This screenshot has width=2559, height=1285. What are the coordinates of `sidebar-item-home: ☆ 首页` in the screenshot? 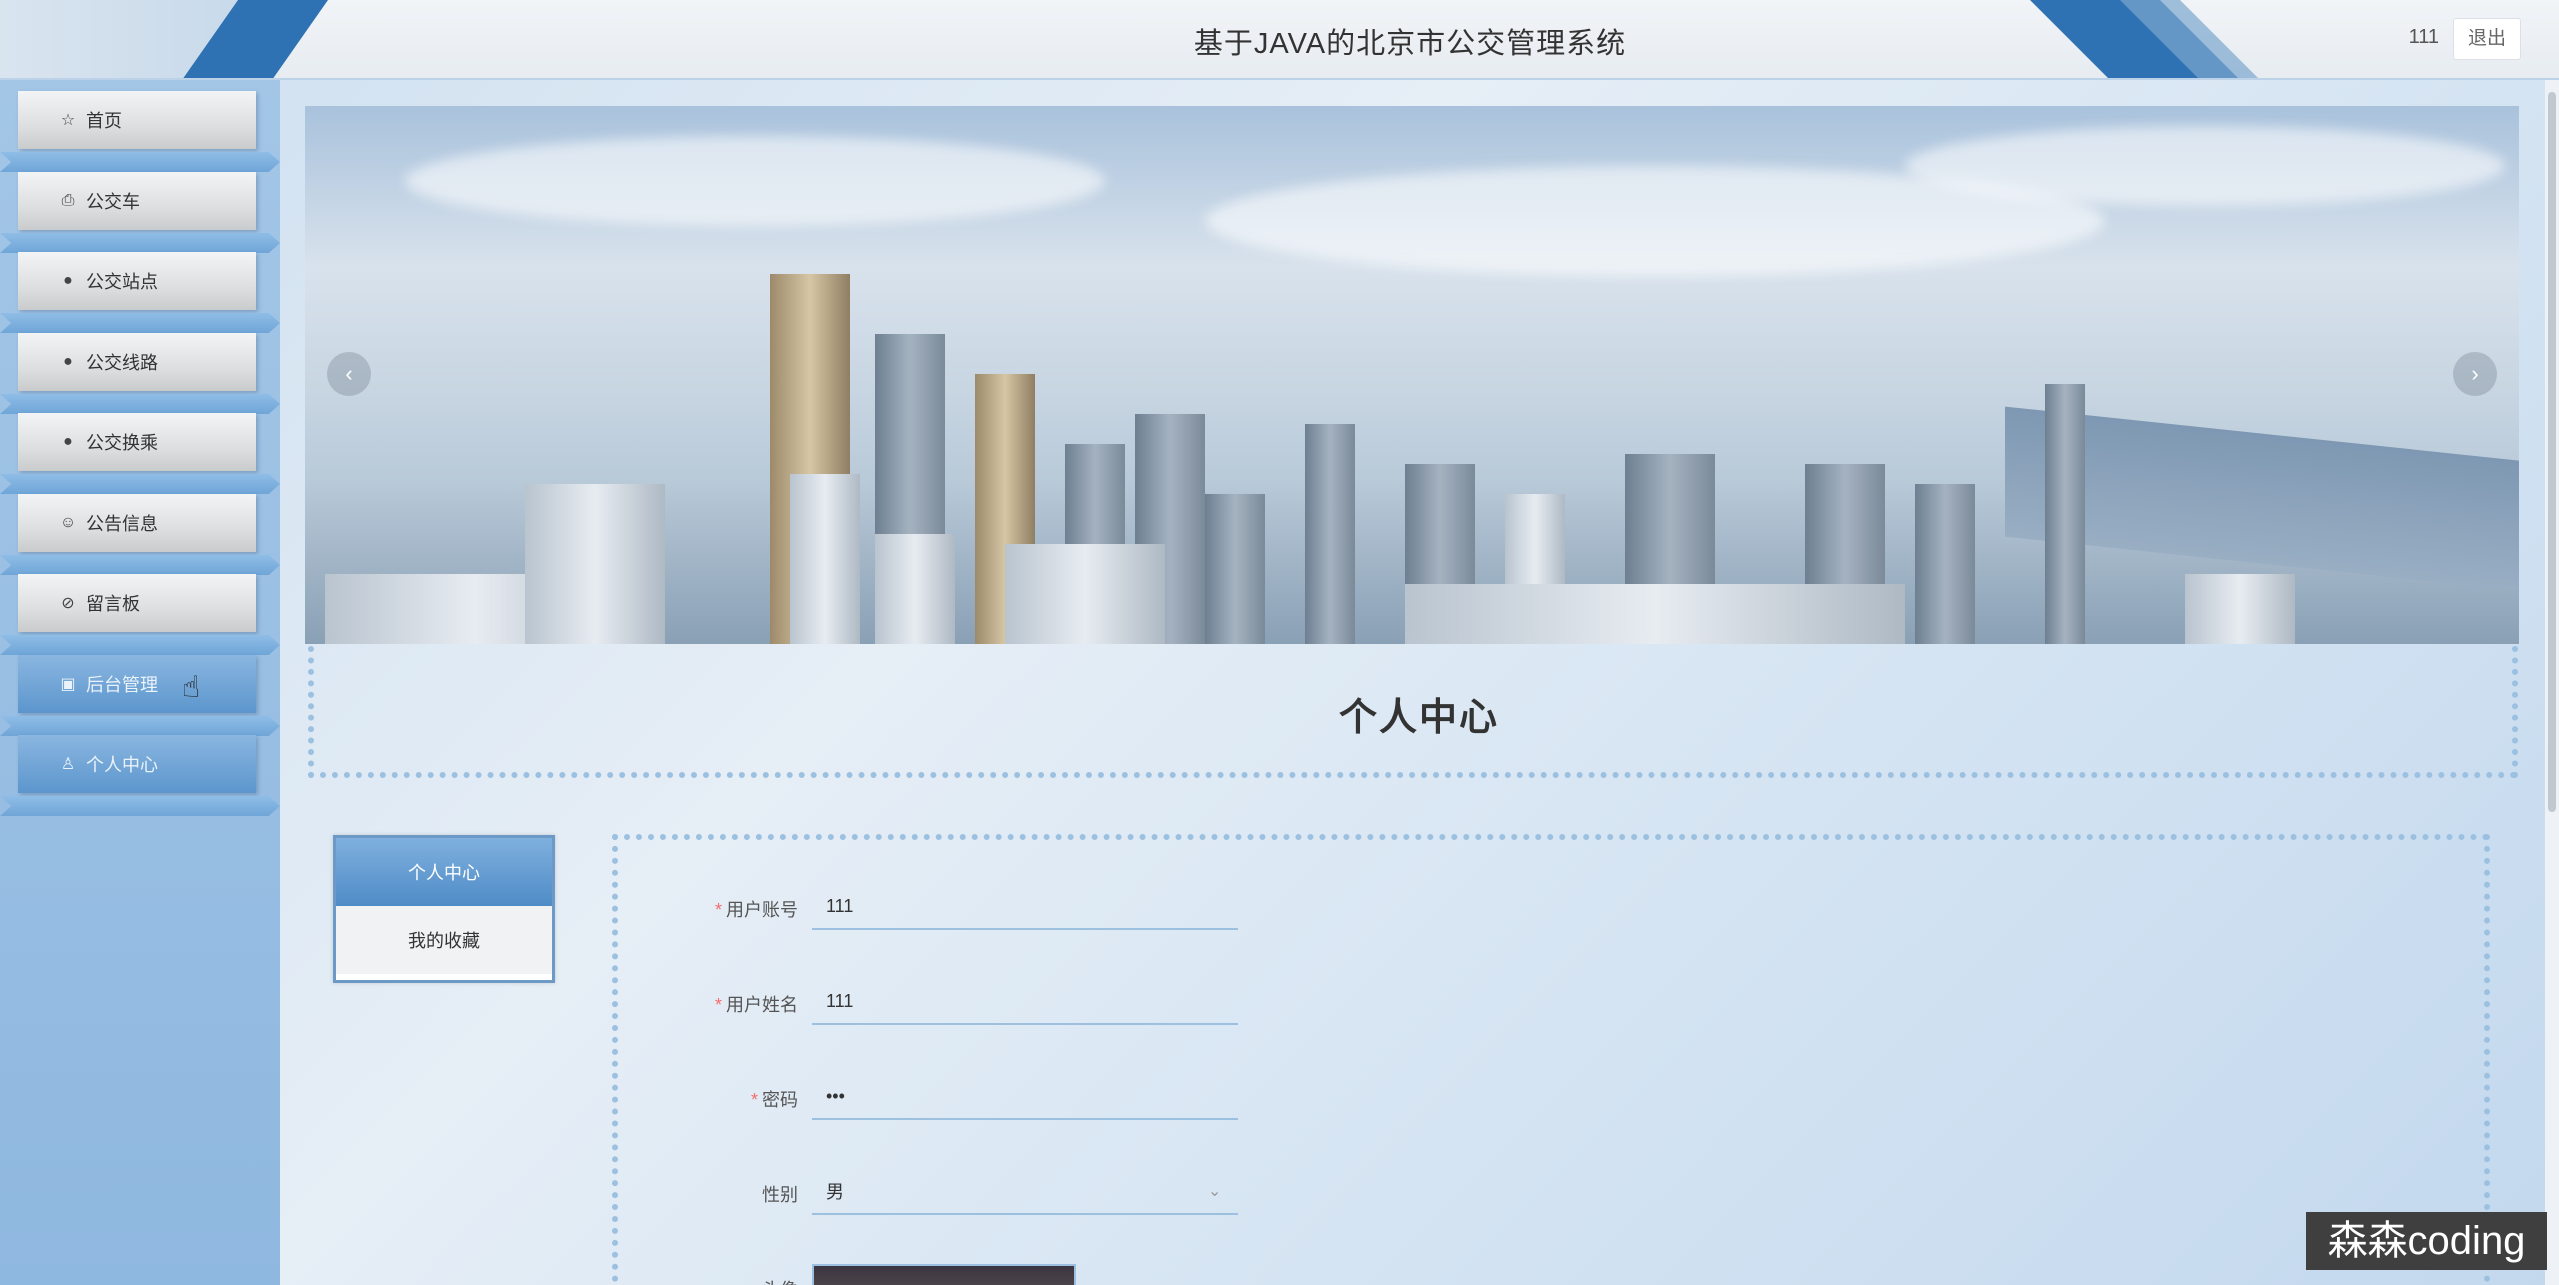 It's located at (137, 120).